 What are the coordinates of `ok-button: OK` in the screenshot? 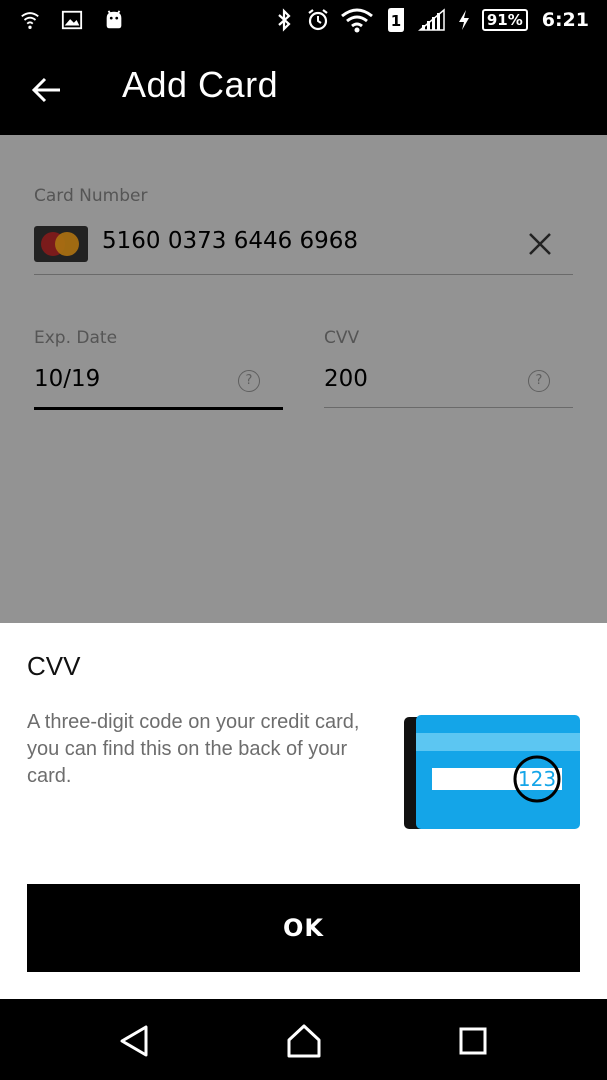 It's located at (303, 928).